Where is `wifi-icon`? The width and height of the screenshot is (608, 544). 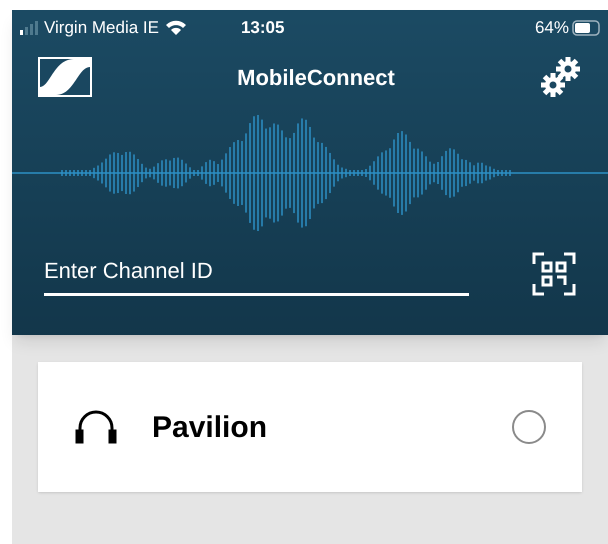 wifi-icon is located at coordinates (175, 28).